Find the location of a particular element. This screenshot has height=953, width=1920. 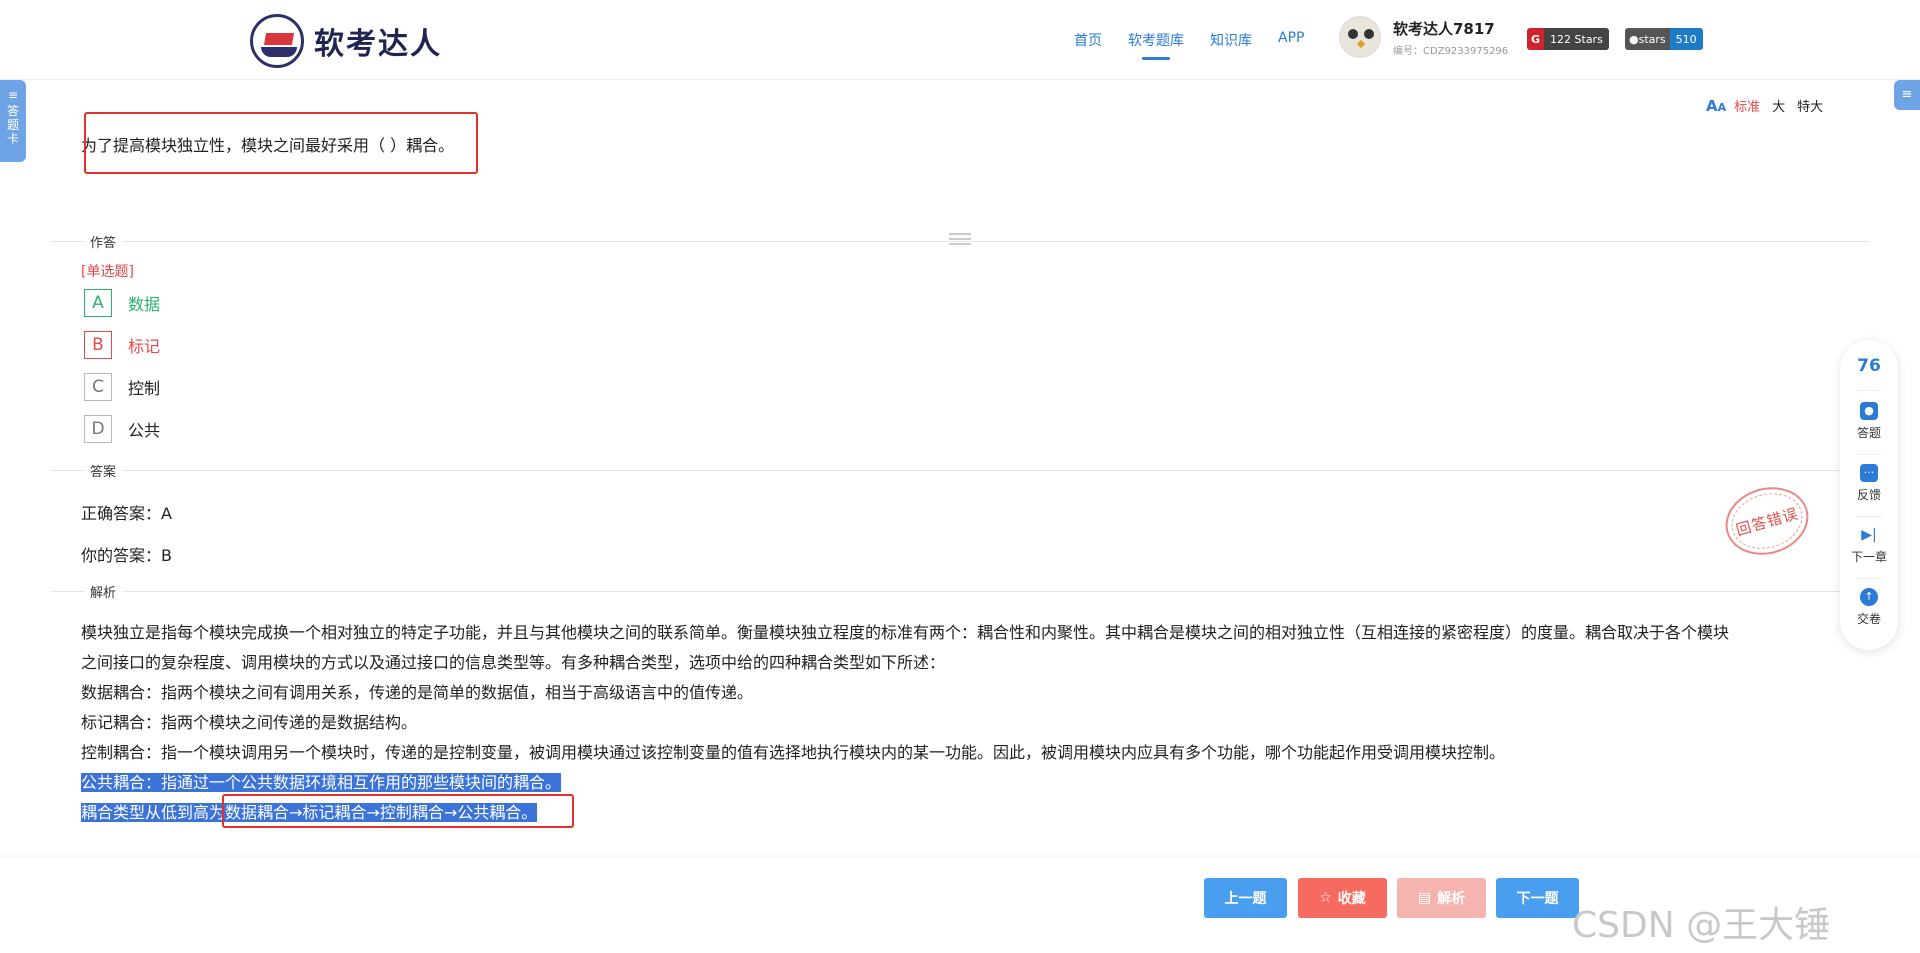

site-logo: 软考达人 is located at coordinates (346, 41).